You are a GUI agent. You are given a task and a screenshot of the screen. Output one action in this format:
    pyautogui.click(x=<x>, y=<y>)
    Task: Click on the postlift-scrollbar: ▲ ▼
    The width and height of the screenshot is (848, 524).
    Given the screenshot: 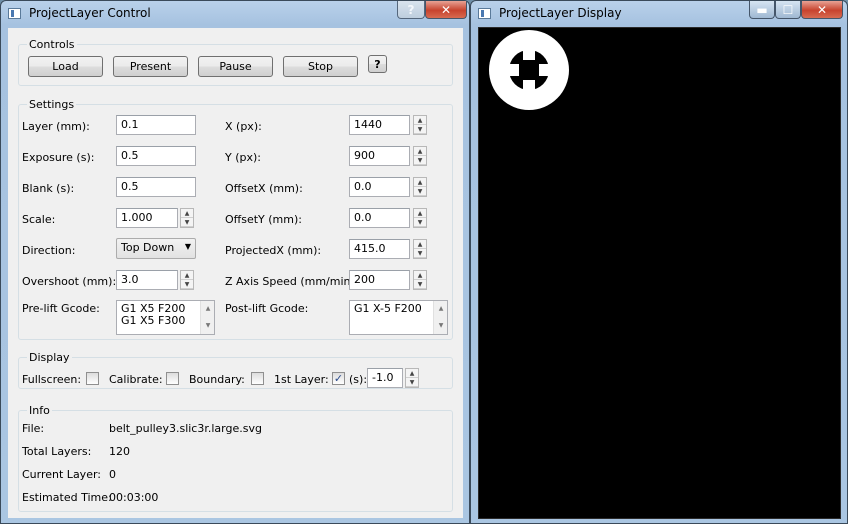 What is the action you would take?
    pyautogui.click(x=440, y=317)
    